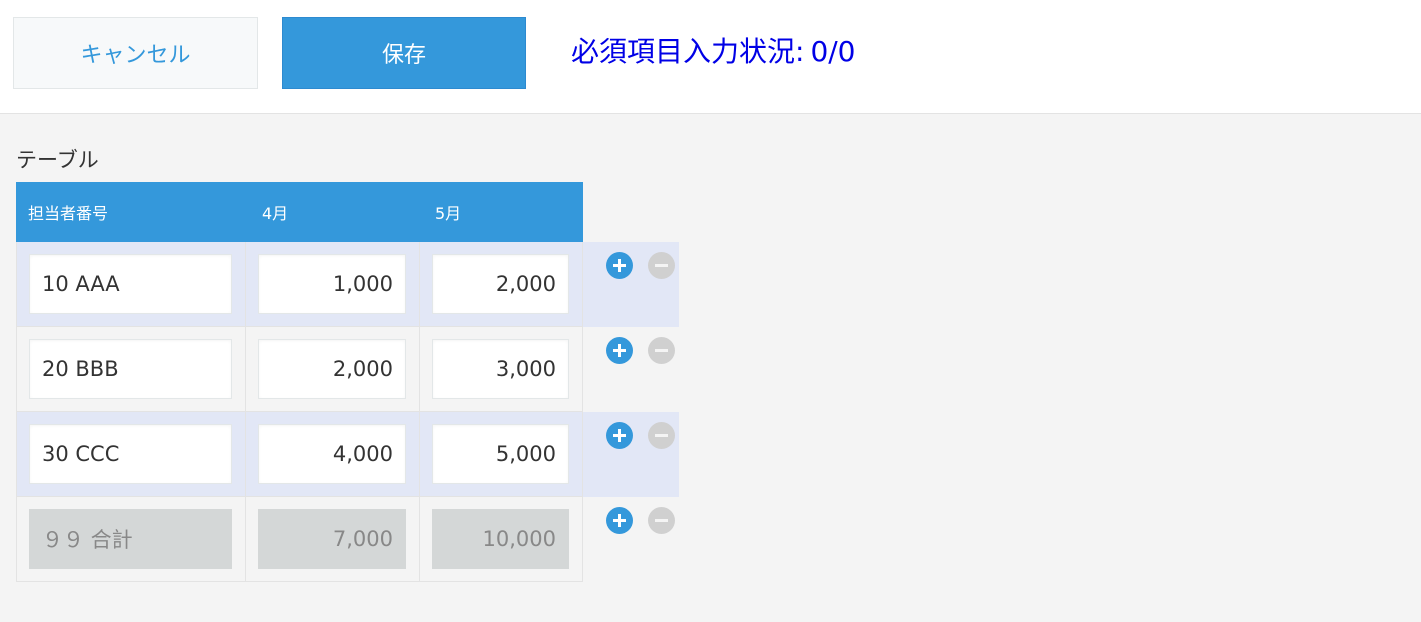 This screenshot has height=622, width=1421. Describe the element at coordinates (130, 539) in the screenshot. I see `staff-number-field-readonly: ９９ 合計` at that location.